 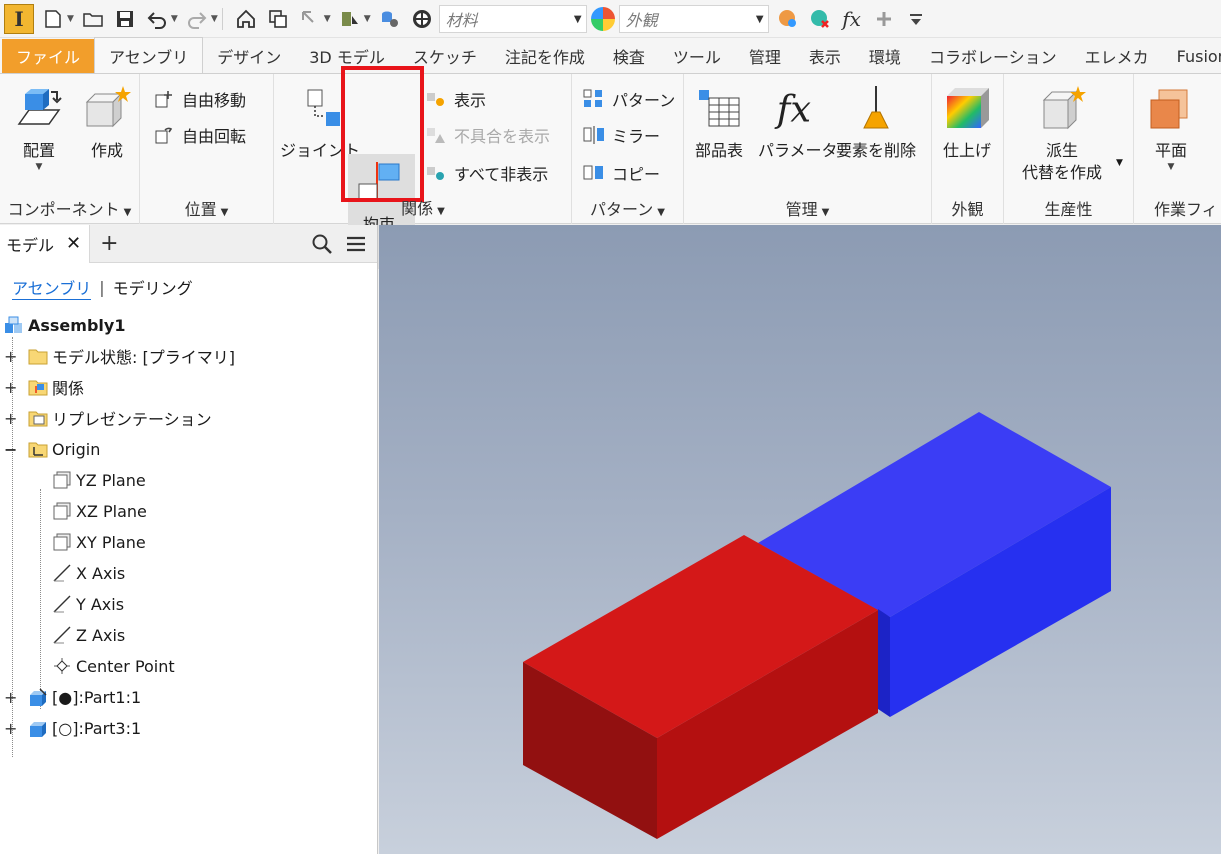 What do you see at coordinates (107, 121) in the screenshot?
I see `create-component-button: 作成` at bounding box center [107, 121].